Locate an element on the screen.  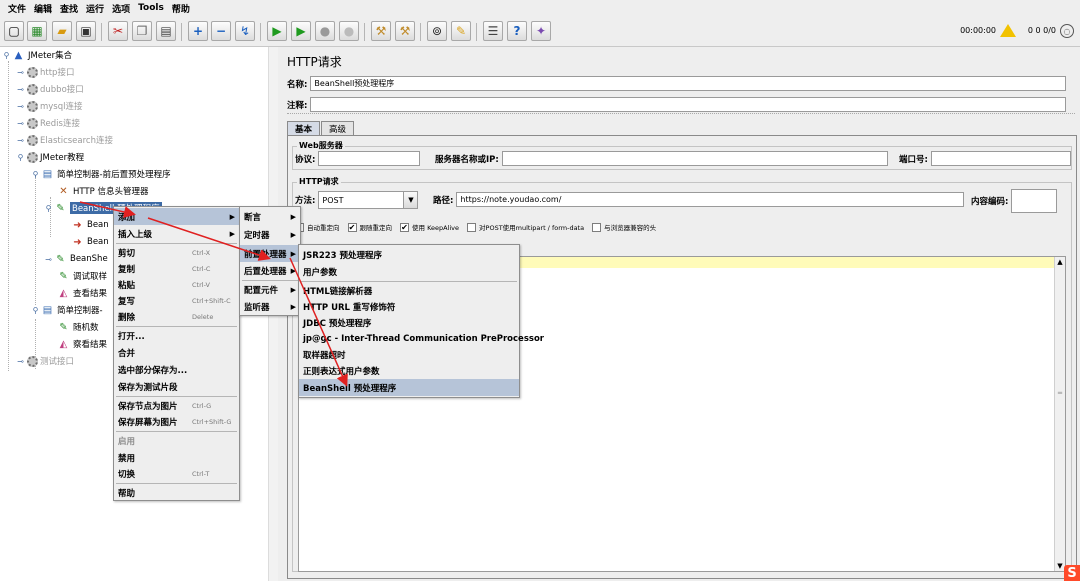
tab-basic: 基本 is located at coordinates (304, 128).